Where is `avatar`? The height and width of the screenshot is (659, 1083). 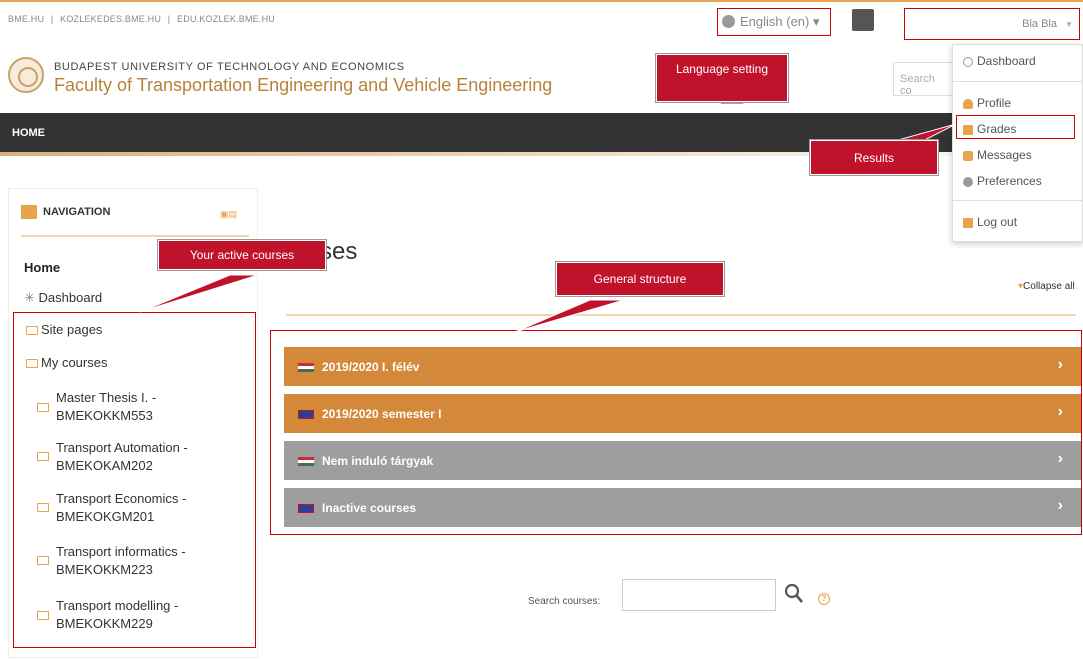 avatar is located at coordinates (863, 20).